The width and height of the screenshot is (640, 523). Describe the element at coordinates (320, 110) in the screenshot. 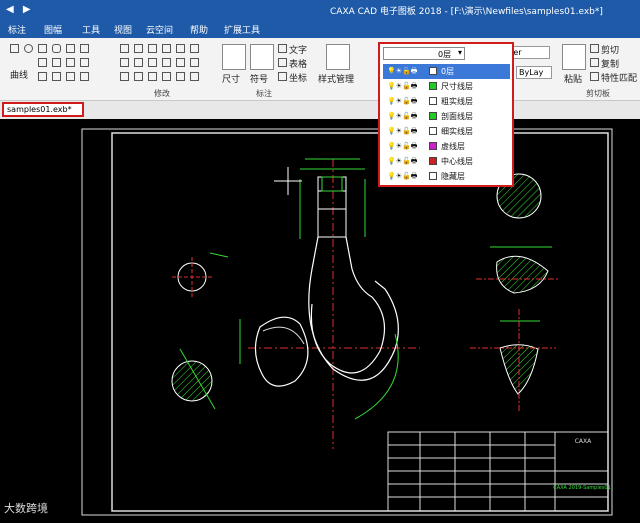

I see `file-tab-bar: samples01.exb*` at that location.